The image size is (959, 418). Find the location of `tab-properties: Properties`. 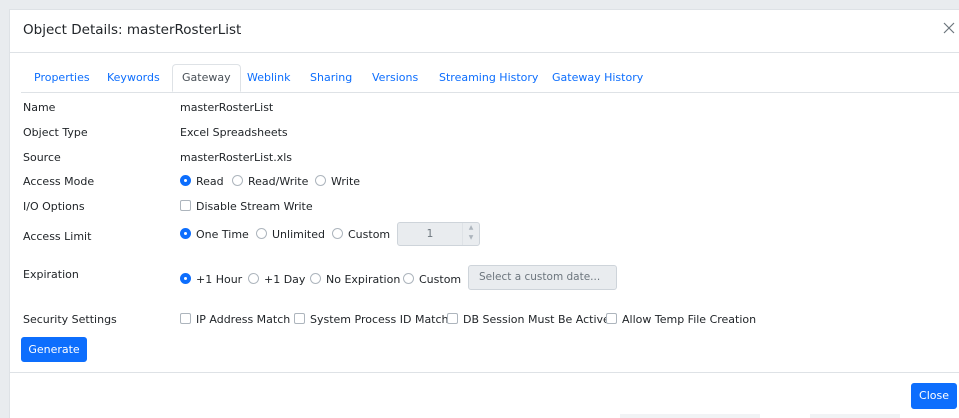

tab-properties: Properties is located at coordinates (62, 77).